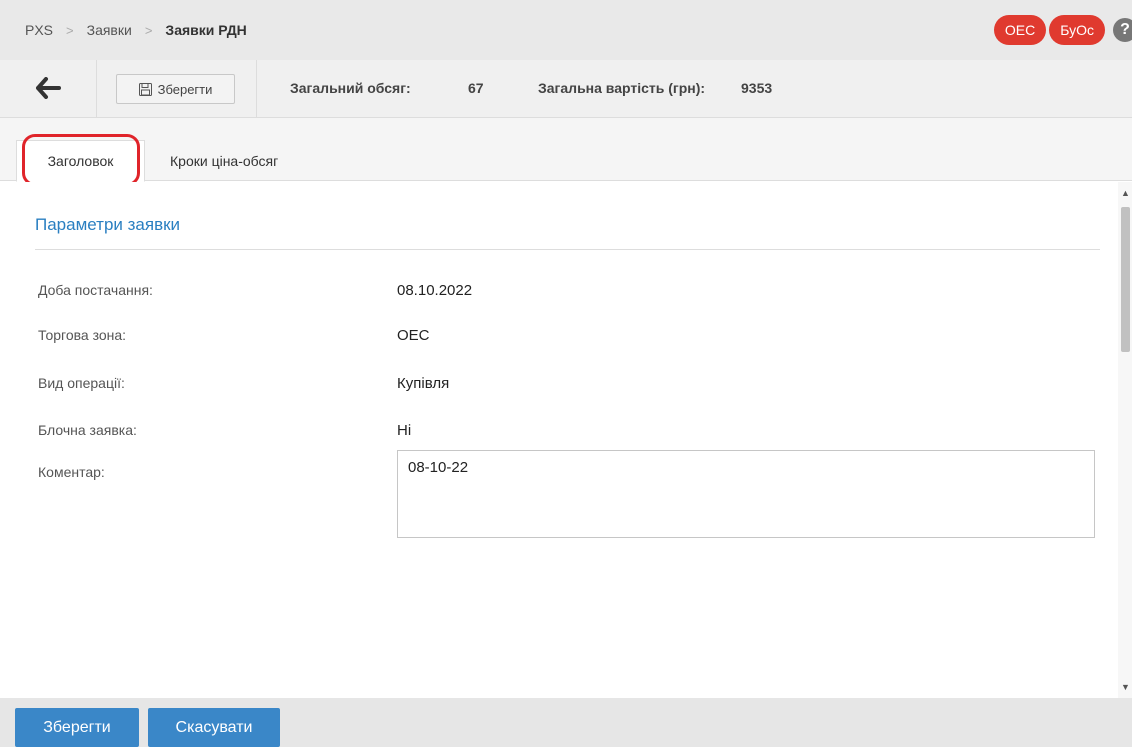 This screenshot has height=747, width=1132. I want to click on breadcrumb-item-orders: Заявки, so click(109, 30).